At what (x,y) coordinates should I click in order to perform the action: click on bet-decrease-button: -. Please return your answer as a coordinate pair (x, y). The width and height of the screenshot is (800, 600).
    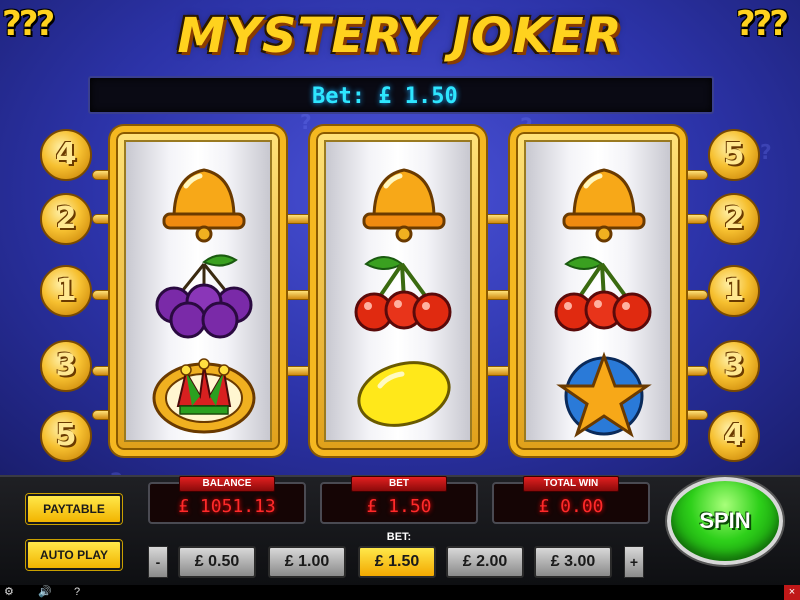
    Looking at the image, I should click on (158, 562).